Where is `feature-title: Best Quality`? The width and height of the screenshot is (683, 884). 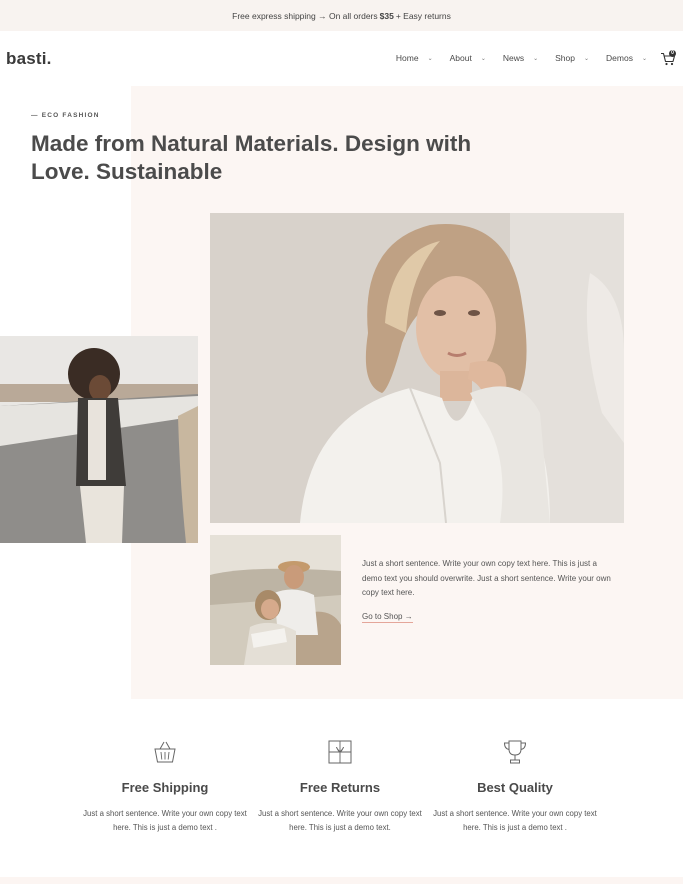 feature-title: Best Quality is located at coordinates (515, 787).